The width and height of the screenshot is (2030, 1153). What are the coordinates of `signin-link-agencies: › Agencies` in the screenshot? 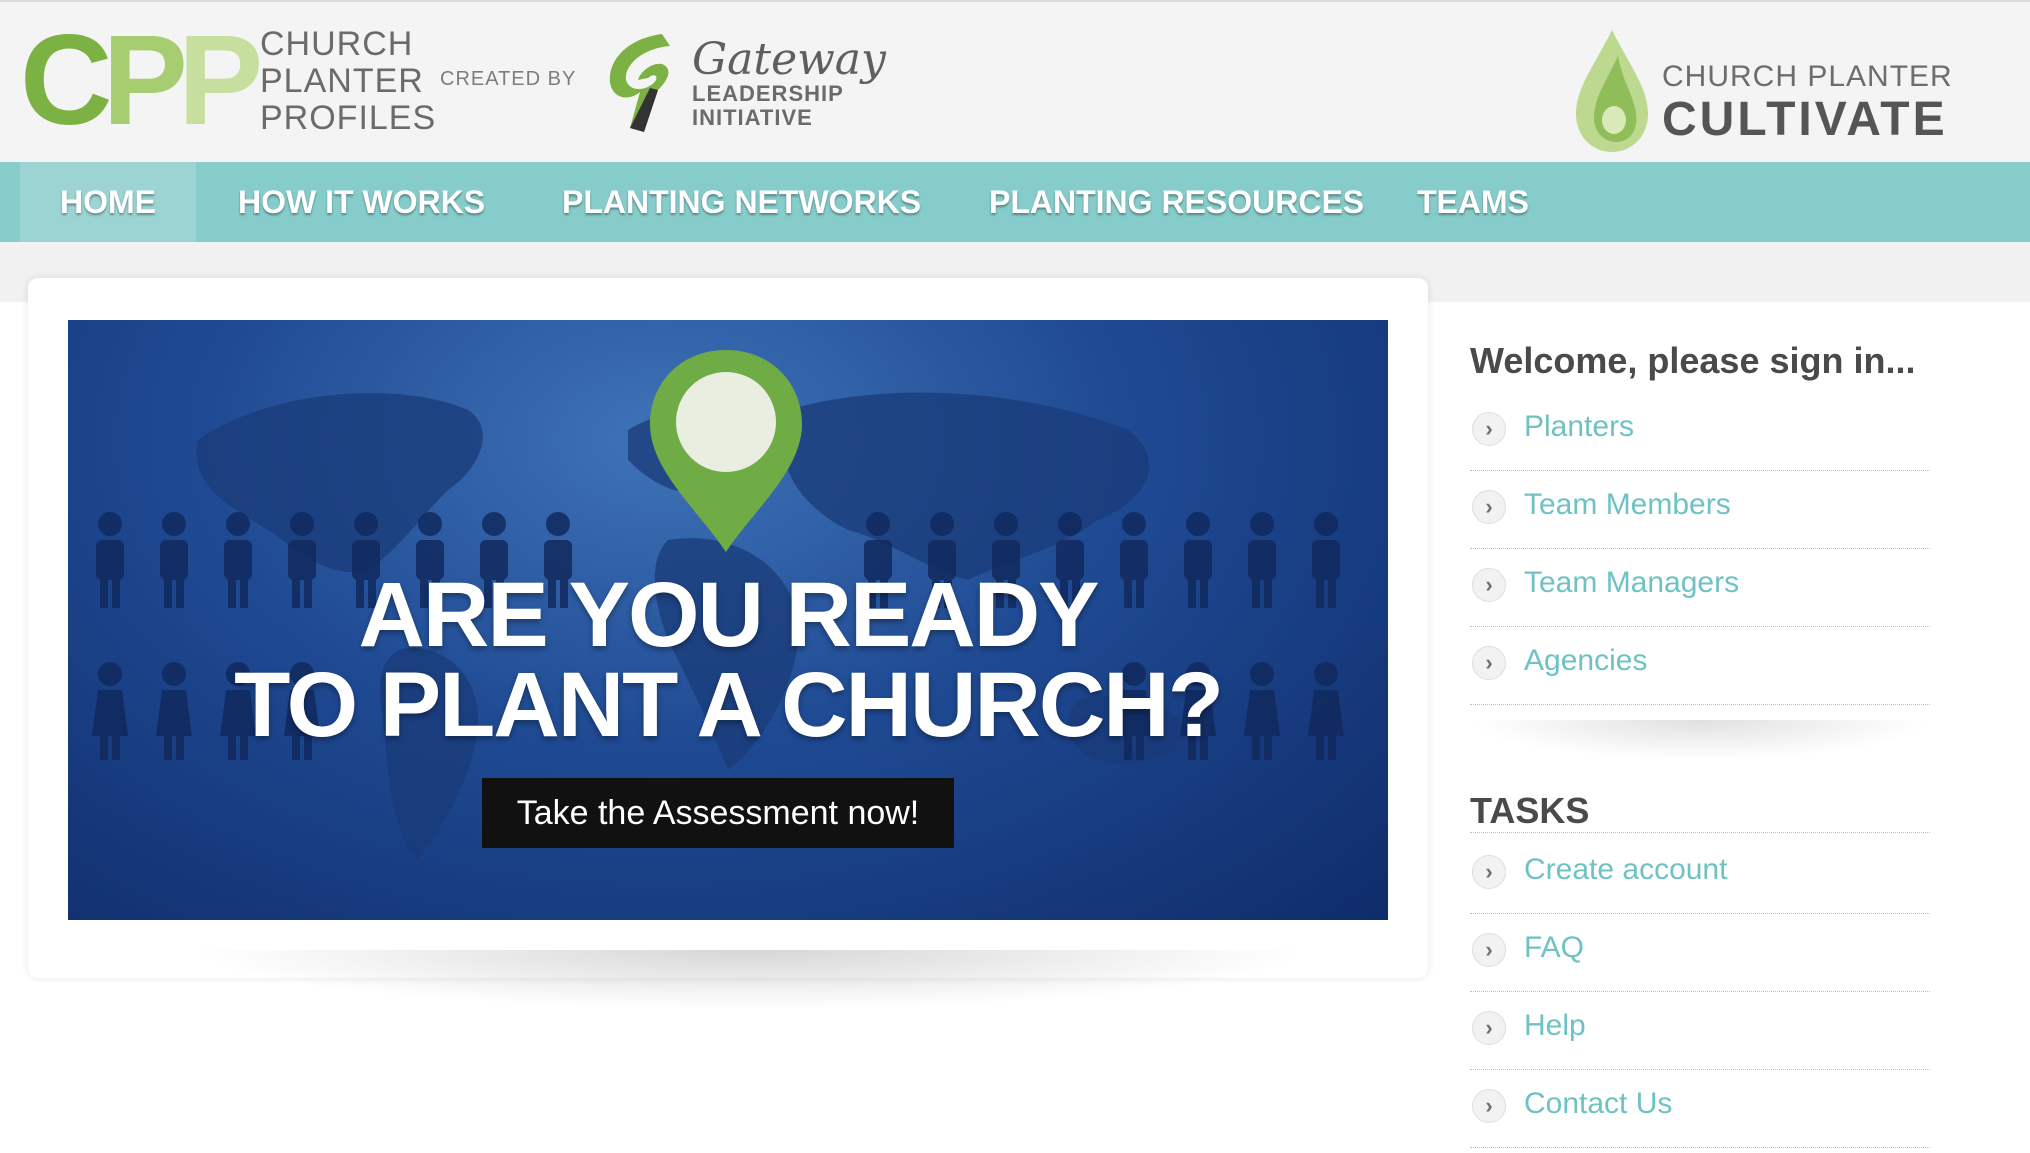 It's located at (1700, 665).